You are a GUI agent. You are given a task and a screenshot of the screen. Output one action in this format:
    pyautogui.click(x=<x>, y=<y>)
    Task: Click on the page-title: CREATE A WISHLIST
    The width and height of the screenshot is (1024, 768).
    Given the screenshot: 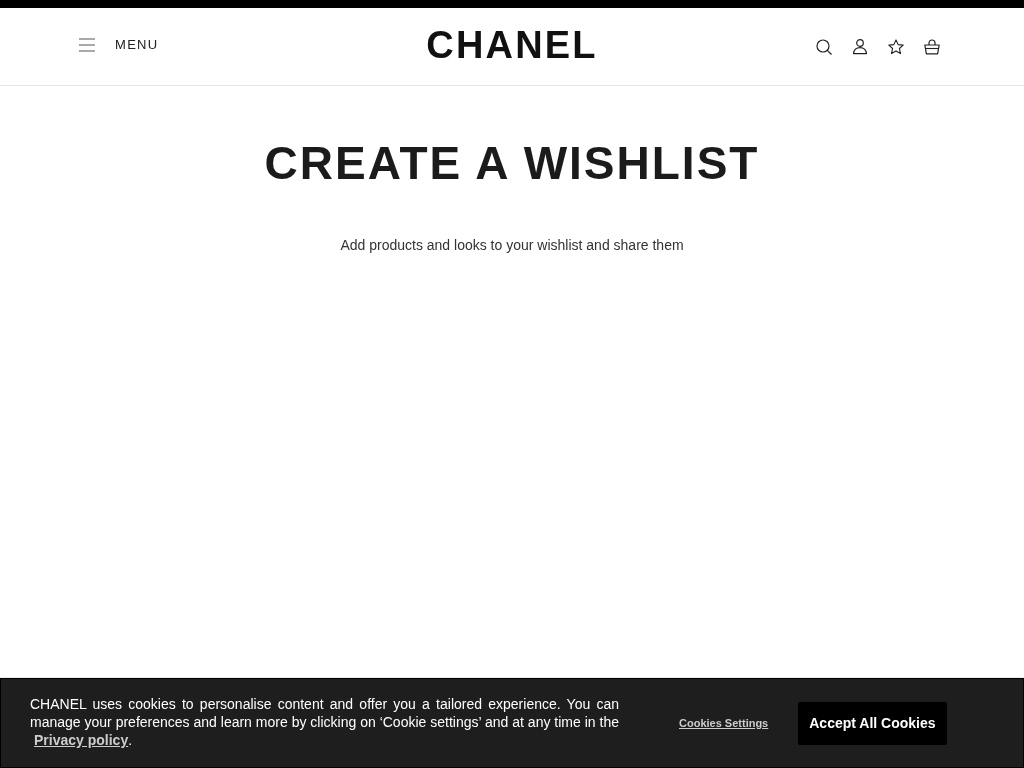 What is the action you would take?
    pyautogui.click(x=512, y=163)
    